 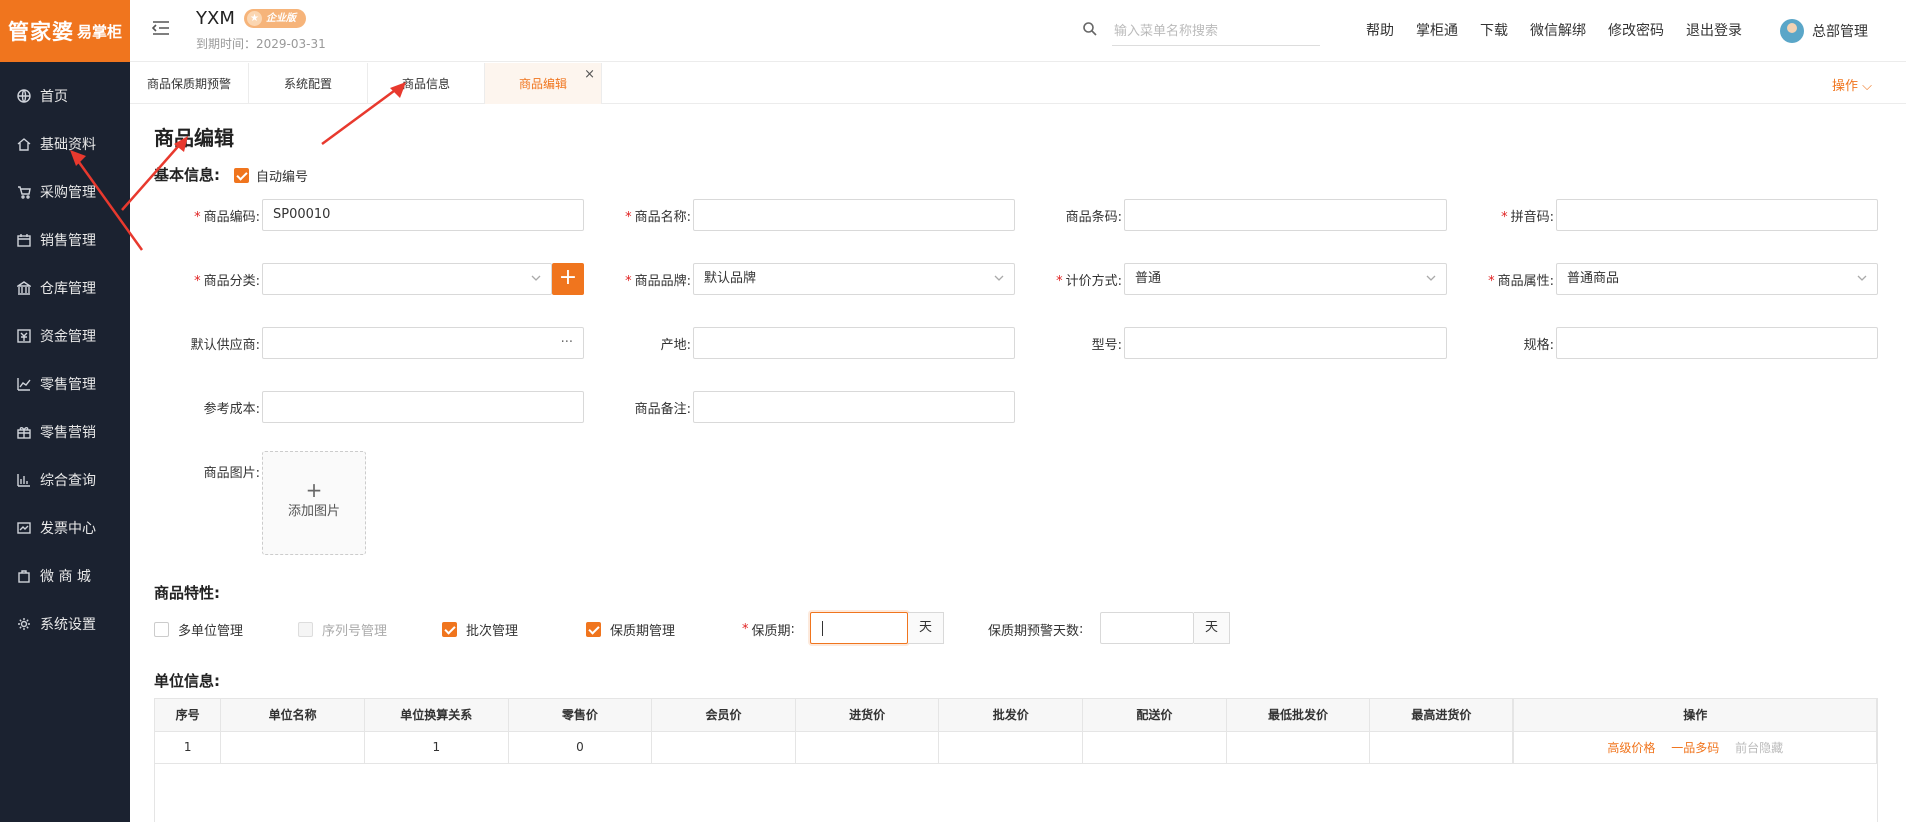 I want to click on sidebar-item-warehouse: 仓库管理, so click(x=65, y=288).